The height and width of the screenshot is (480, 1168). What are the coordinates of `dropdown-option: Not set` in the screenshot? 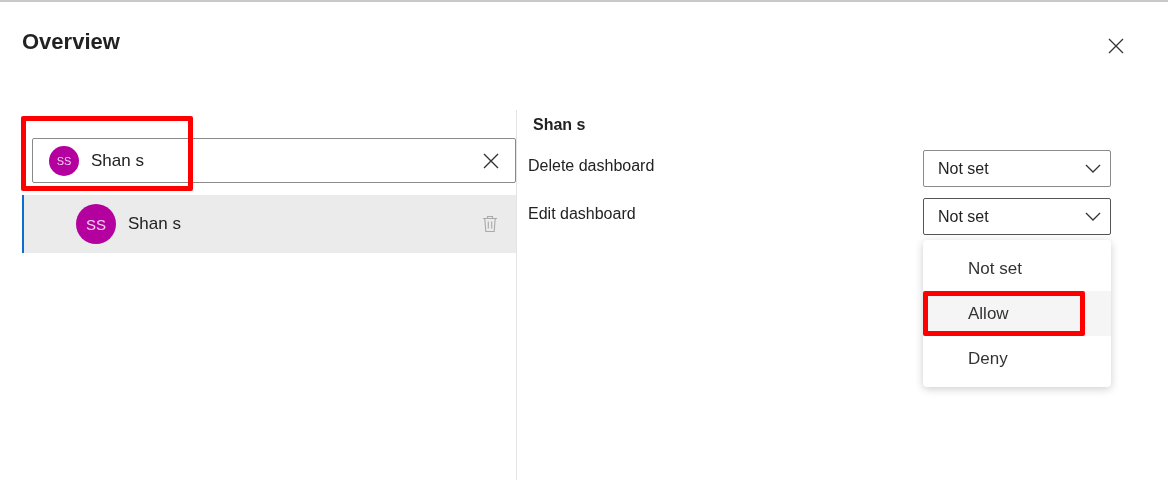 It's located at (1017, 268).